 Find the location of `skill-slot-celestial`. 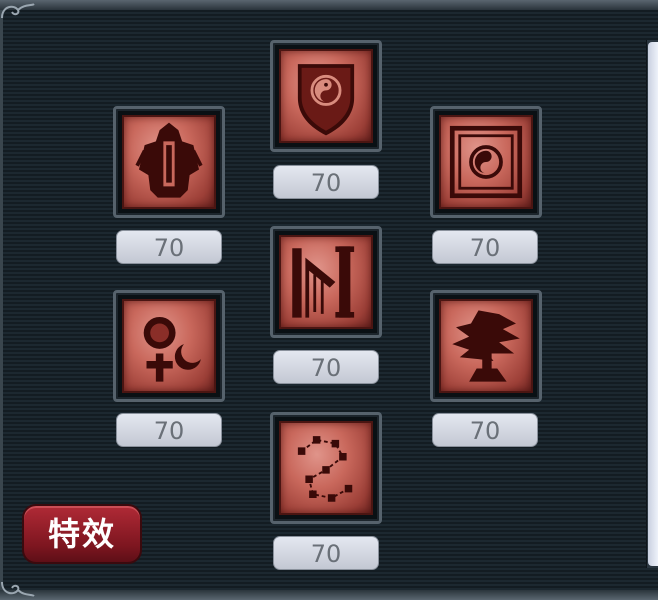

skill-slot-celestial is located at coordinates (169, 346).